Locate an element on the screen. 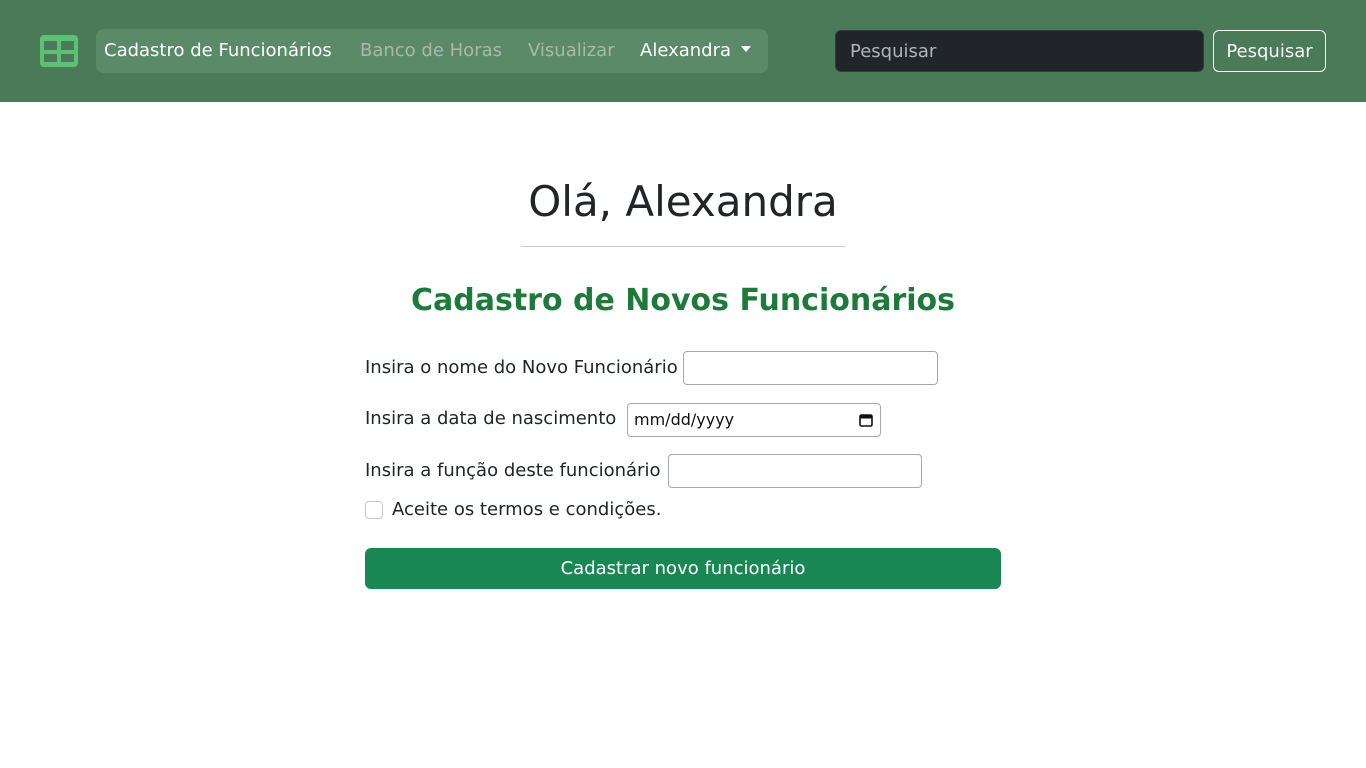  table-icon is located at coordinates (59, 51).